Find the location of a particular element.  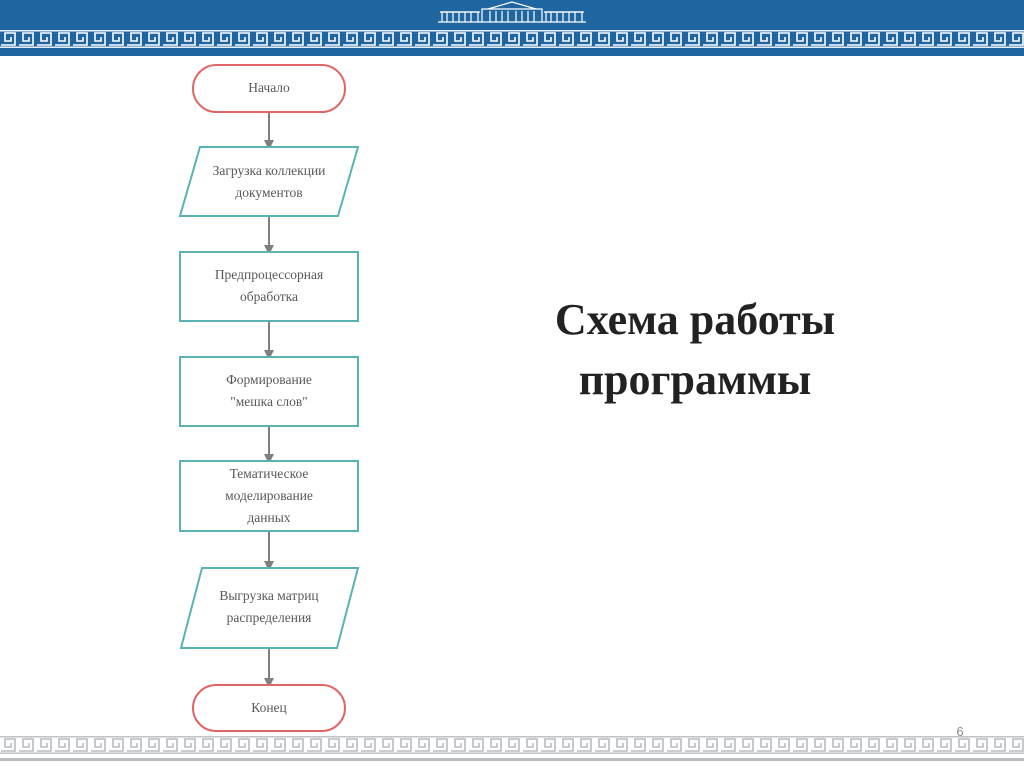

node-label: документов is located at coordinates (268, 192).